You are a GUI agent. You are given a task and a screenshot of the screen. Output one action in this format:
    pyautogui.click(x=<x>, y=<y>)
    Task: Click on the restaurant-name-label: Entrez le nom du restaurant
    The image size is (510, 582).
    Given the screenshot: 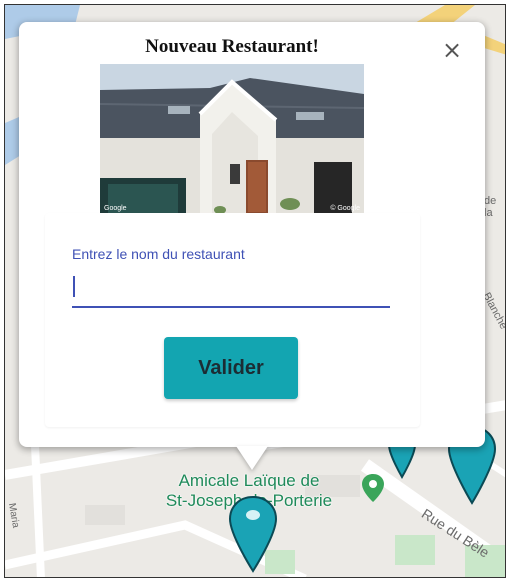 What is the action you would take?
    pyautogui.click(x=158, y=254)
    